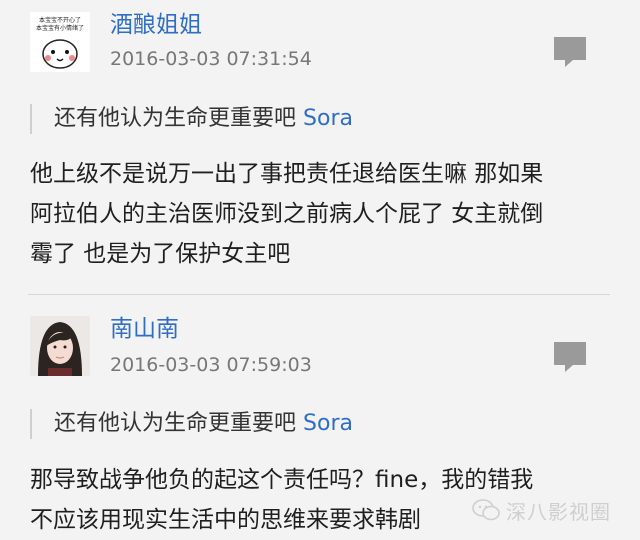 The image size is (640, 540). What do you see at coordinates (60, 28) in the screenshot?
I see `avatar-caption-2: 本宝宝有小情绪了` at bounding box center [60, 28].